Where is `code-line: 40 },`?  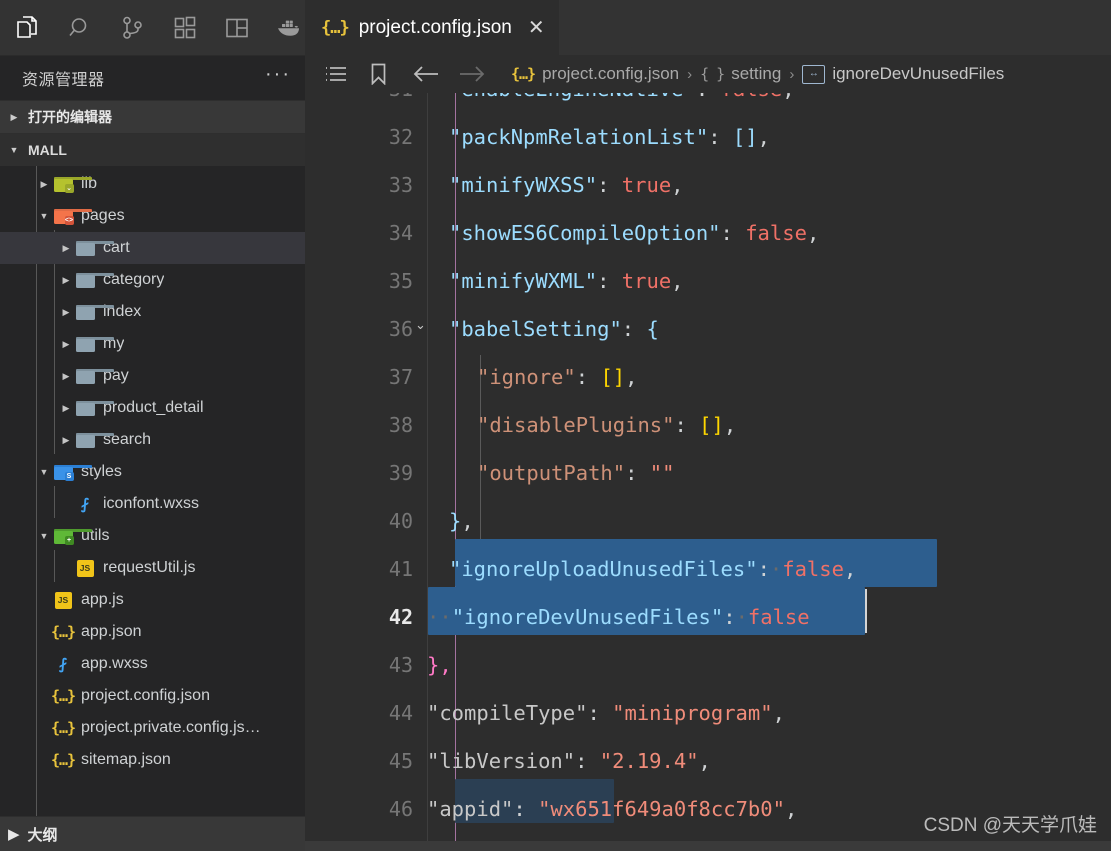
code-line: 40 }, is located at coordinates (708, 521).